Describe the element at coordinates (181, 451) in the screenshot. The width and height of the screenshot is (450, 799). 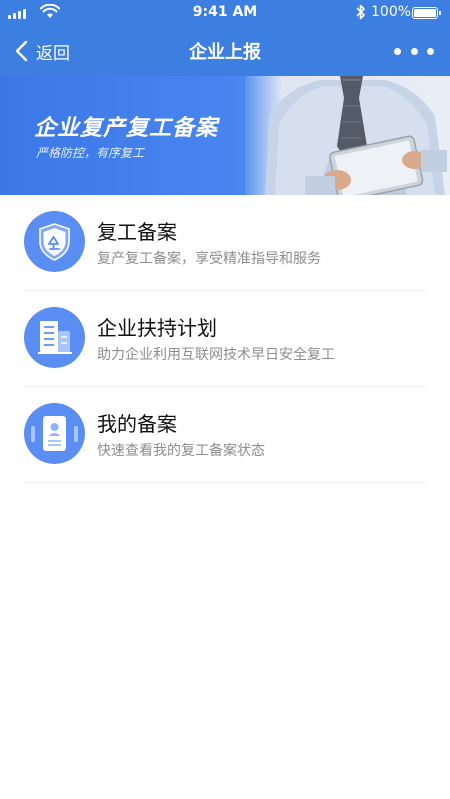
I see `item-description: 快速查看我的复工备案状态` at that location.